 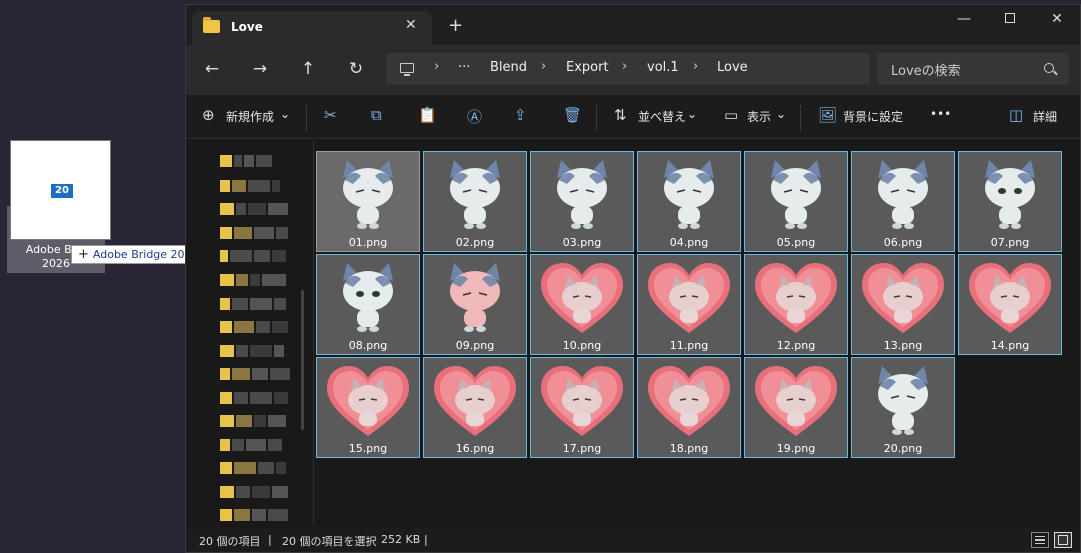 I want to click on drag-thumbnail: 20, so click(x=60, y=190).